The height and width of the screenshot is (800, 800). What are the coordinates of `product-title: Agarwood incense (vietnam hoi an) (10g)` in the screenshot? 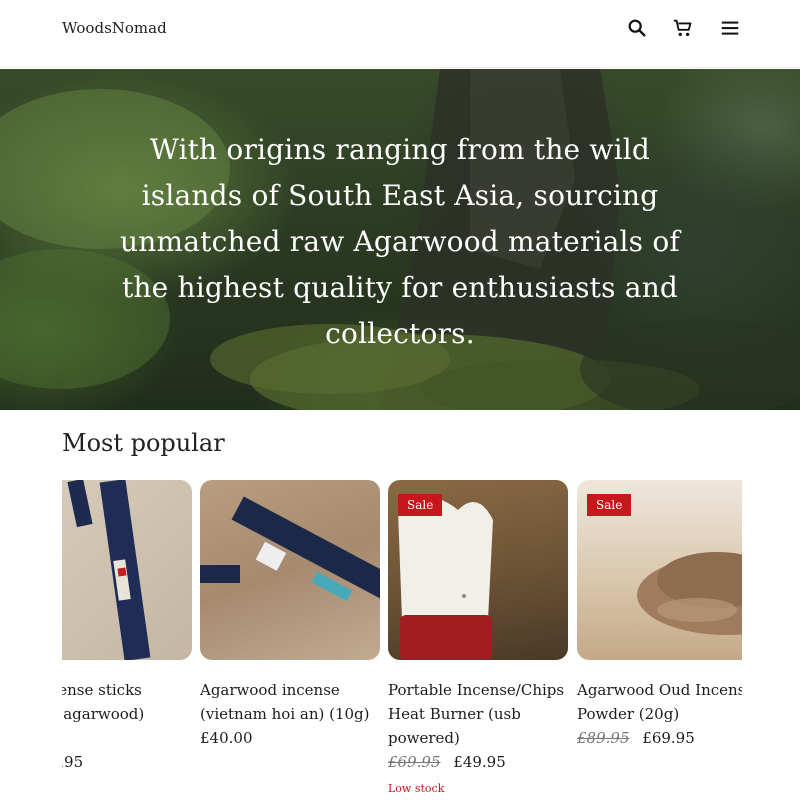 It's located at (290, 702).